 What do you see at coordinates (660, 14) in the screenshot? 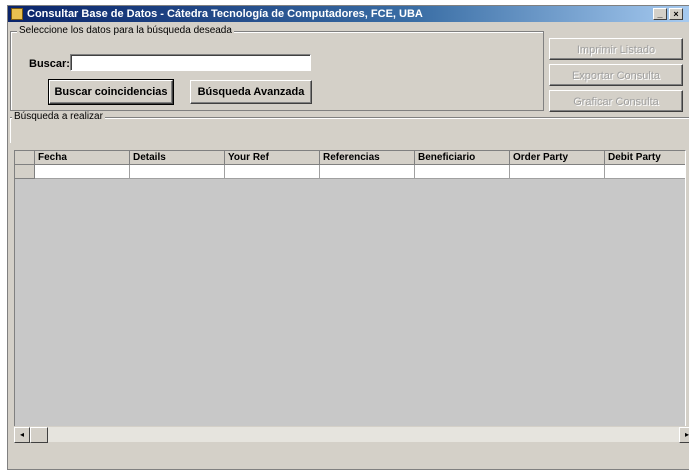
I see `minimize-button: _` at bounding box center [660, 14].